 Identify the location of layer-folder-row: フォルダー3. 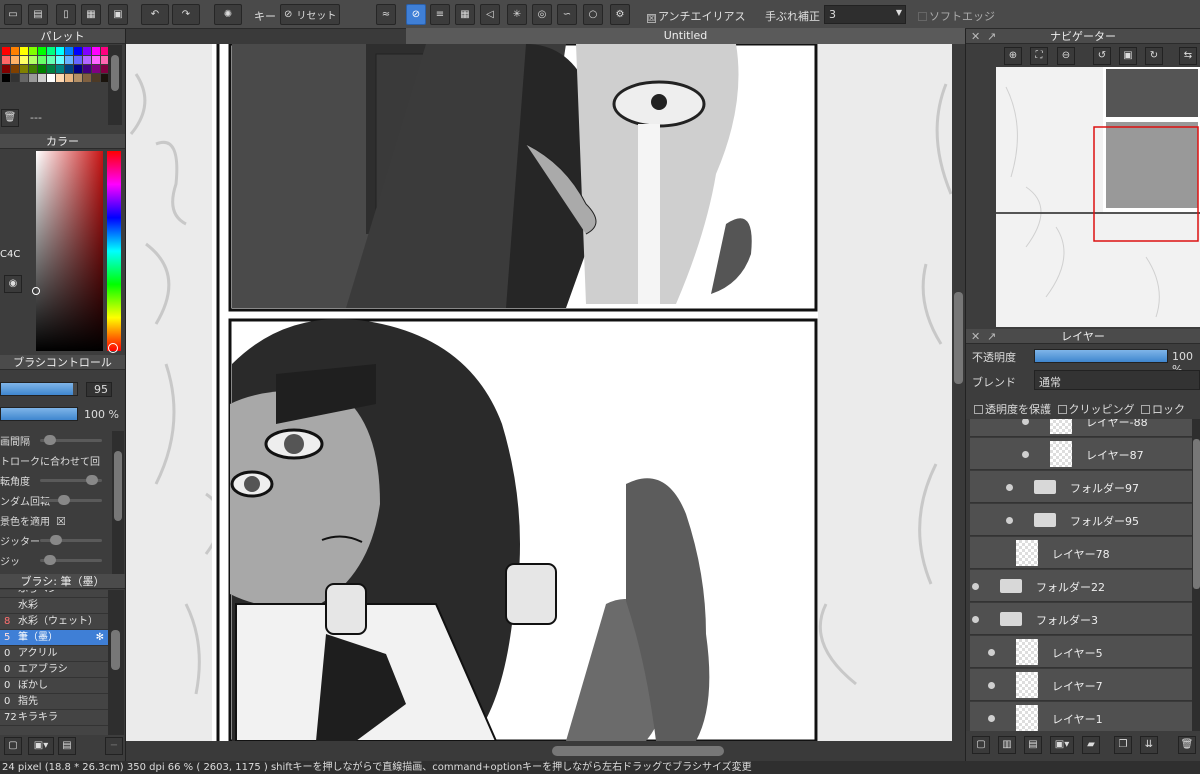
(1081, 619).